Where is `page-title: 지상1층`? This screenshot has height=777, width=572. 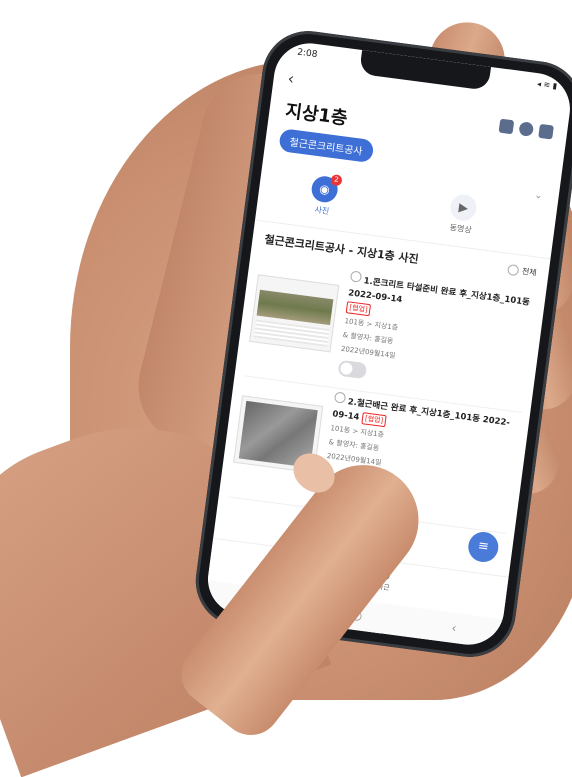
page-title: 지상1층 is located at coordinates (316, 115).